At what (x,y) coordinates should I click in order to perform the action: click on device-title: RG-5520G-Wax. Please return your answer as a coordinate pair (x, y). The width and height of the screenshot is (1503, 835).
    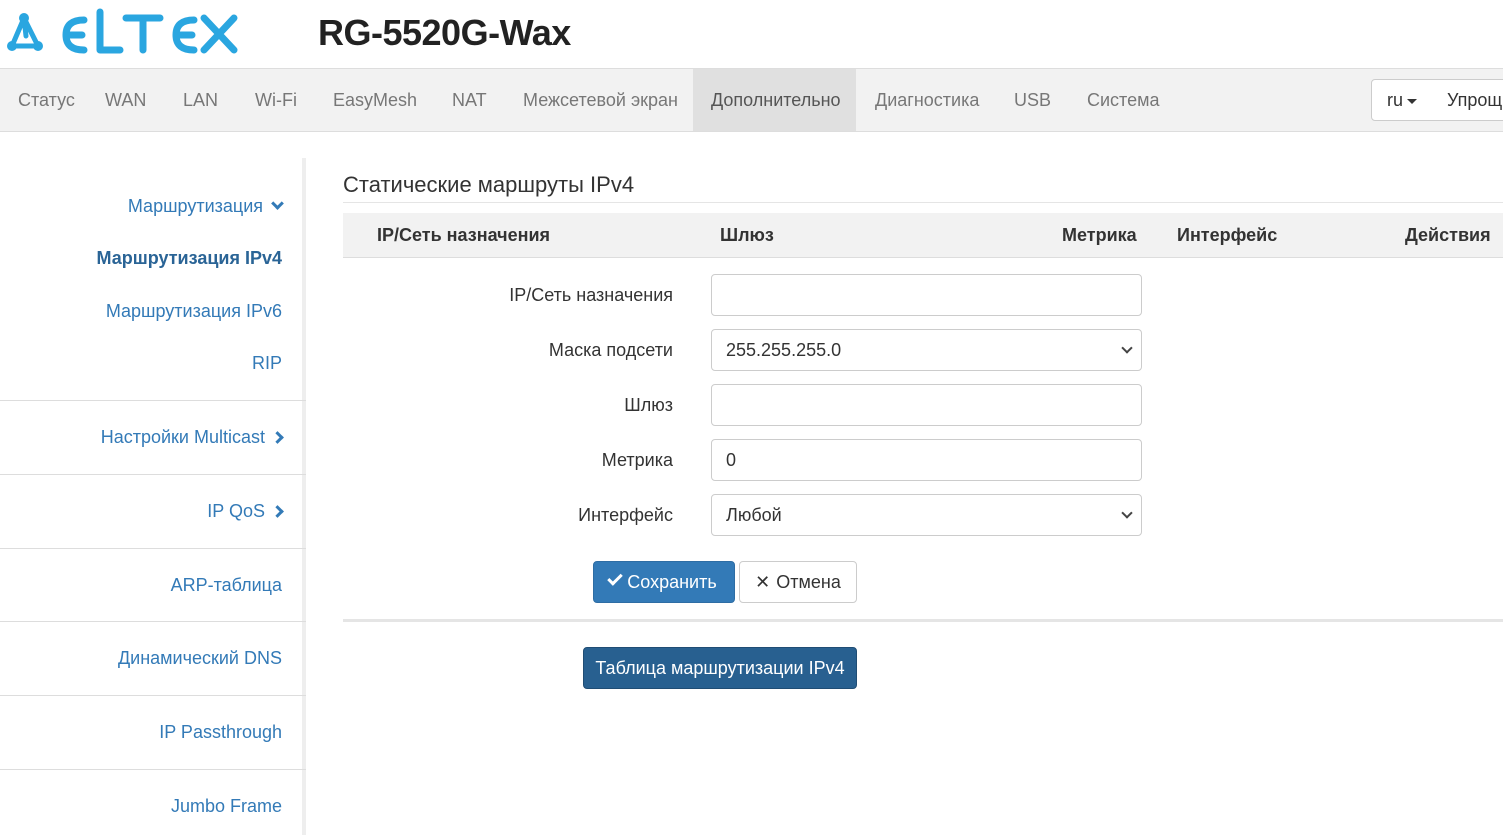
    Looking at the image, I should click on (444, 32).